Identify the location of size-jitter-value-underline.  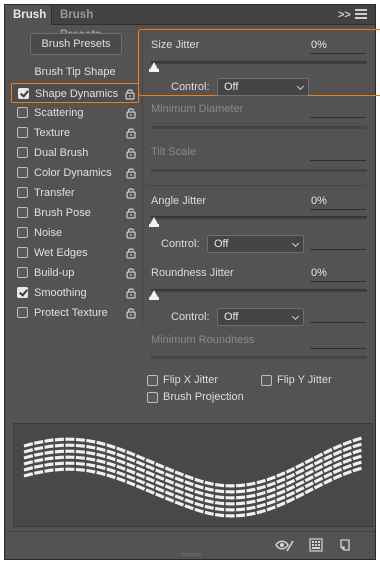
(338, 53).